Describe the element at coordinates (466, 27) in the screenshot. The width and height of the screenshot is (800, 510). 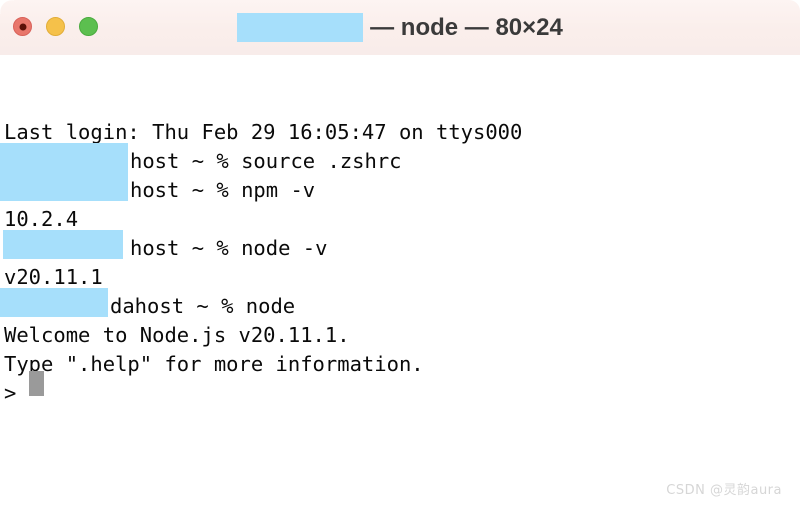
I see `window-title-text: — node — 80×24` at that location.